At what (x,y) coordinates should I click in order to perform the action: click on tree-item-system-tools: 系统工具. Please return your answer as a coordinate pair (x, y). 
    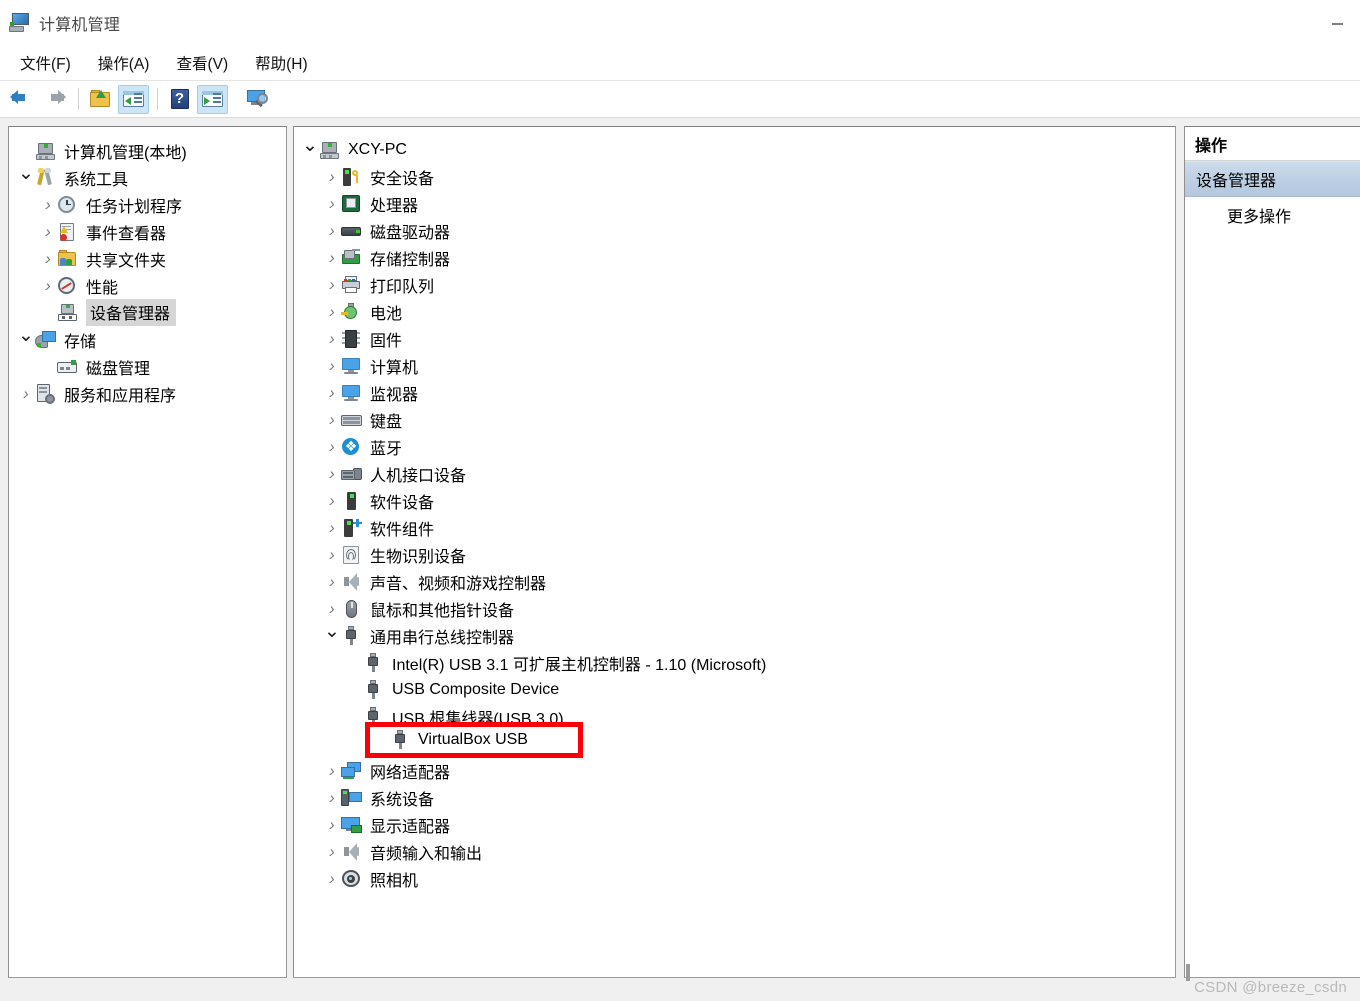
    Looking at the image, I should click on (151, 177).